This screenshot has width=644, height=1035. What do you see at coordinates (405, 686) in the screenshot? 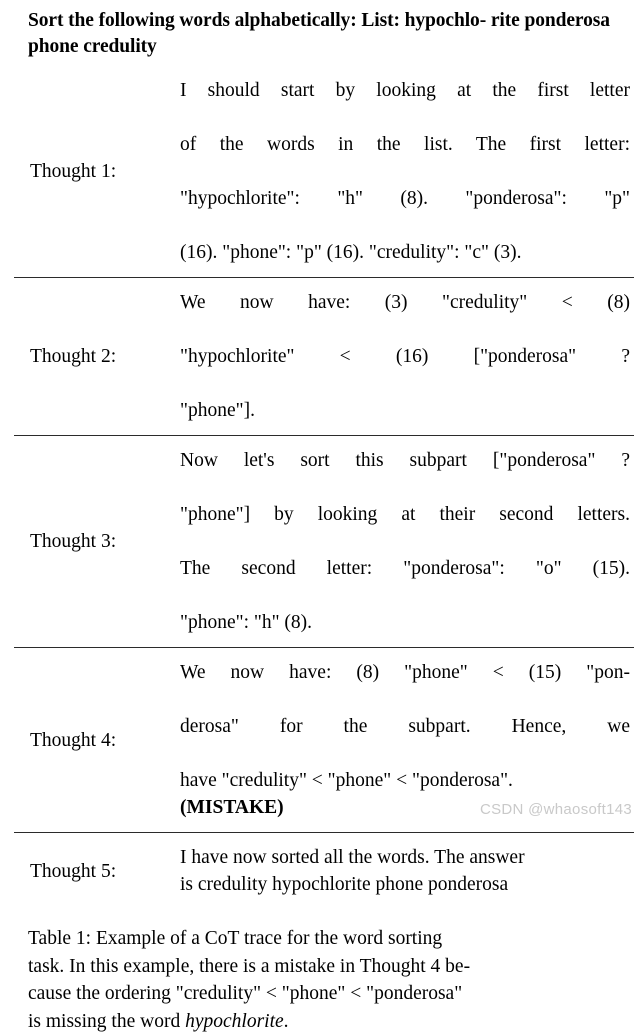
I see `text-line: We now have: (8) "phone" < (15) "pon-` at bounding box center [405, 686].